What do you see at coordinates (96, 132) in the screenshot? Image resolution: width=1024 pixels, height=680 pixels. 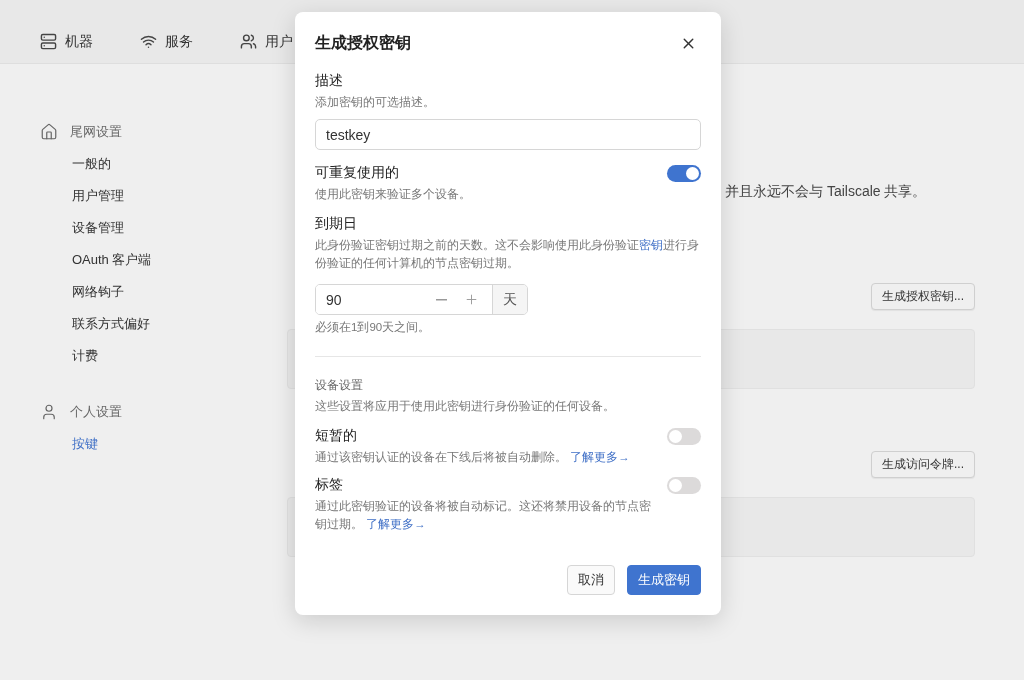 I see `sidebar-group-label: 尾网设置` at bounding box center [96, 132].